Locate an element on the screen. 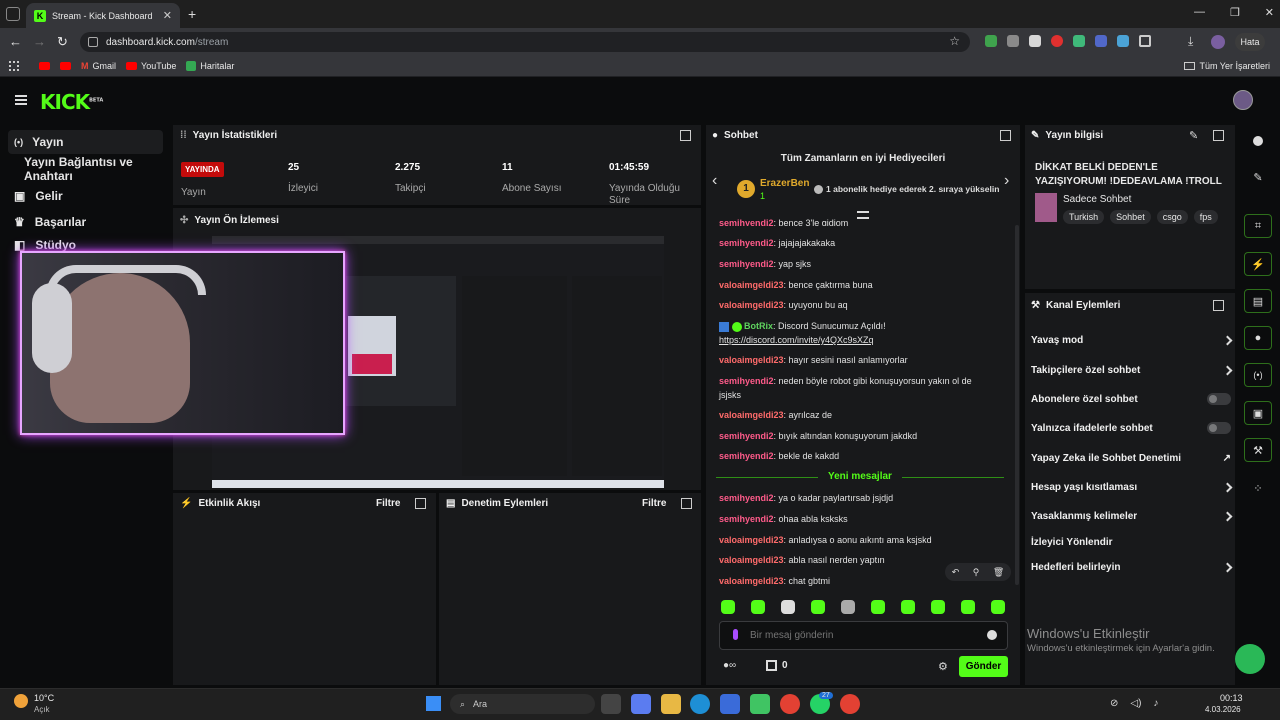 The height and width of the screenshot is (720, 1280). info-icon is located at coordinates (1258, 141).